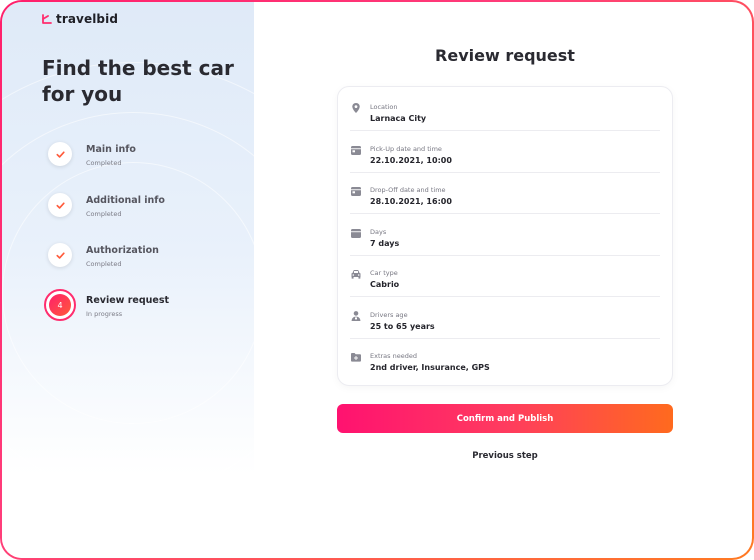  I want to click on detail-row-days: Days 7 days, so click(505, 235).